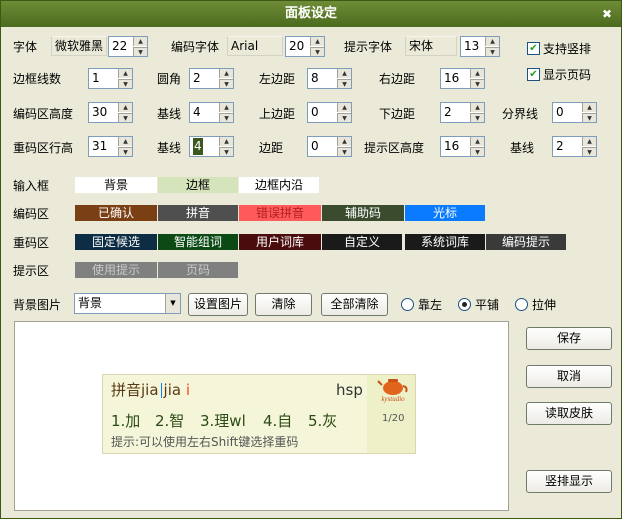 Image resolution: width=622 pixels, height=519 pixels. What do you see at coordinates (363, 213) in the screenshot?
I see `code-aux-swatch: 辅助码` at bounding box center [363, 213].